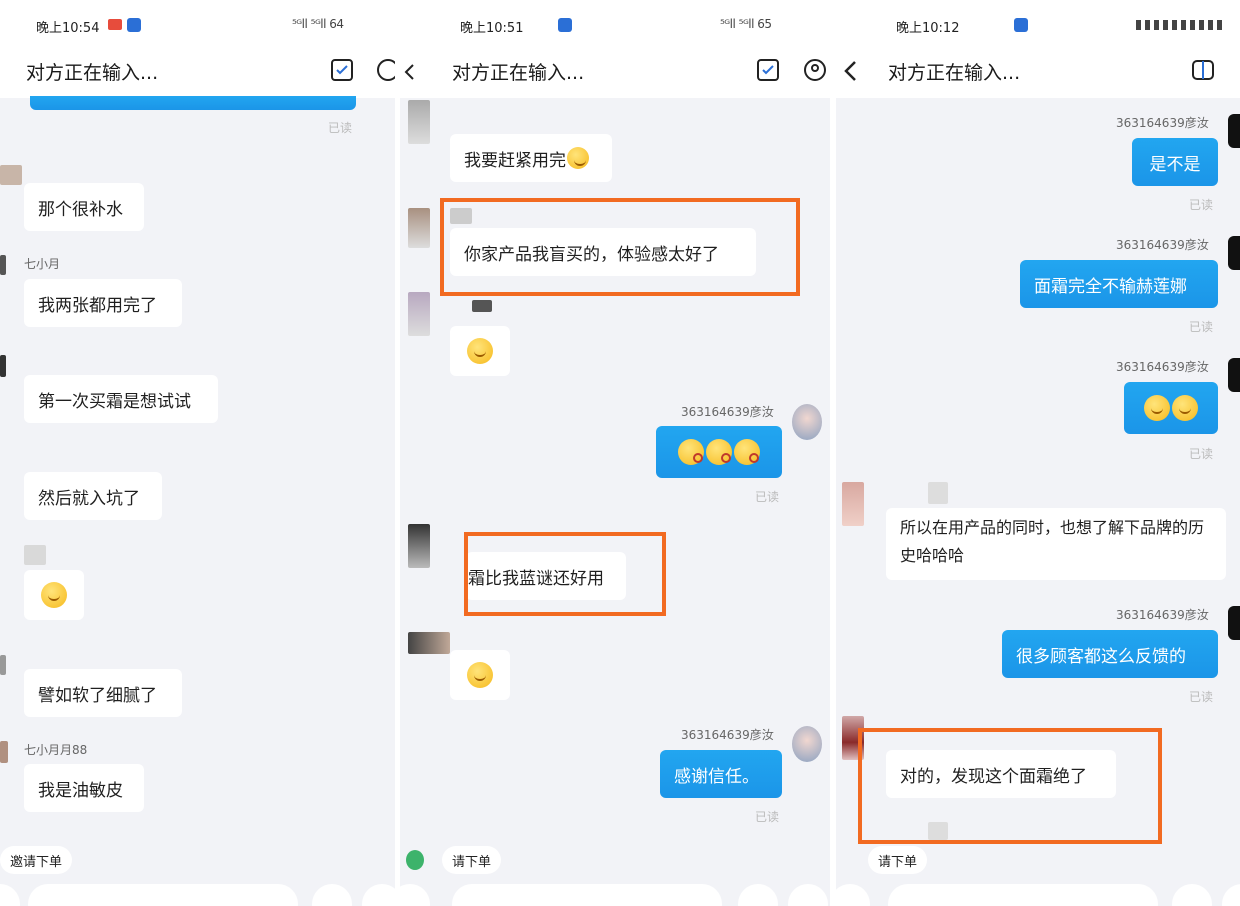 The height and width of the screenshot is (906, 1240). I want to click on order-icon, so click(415, 860).